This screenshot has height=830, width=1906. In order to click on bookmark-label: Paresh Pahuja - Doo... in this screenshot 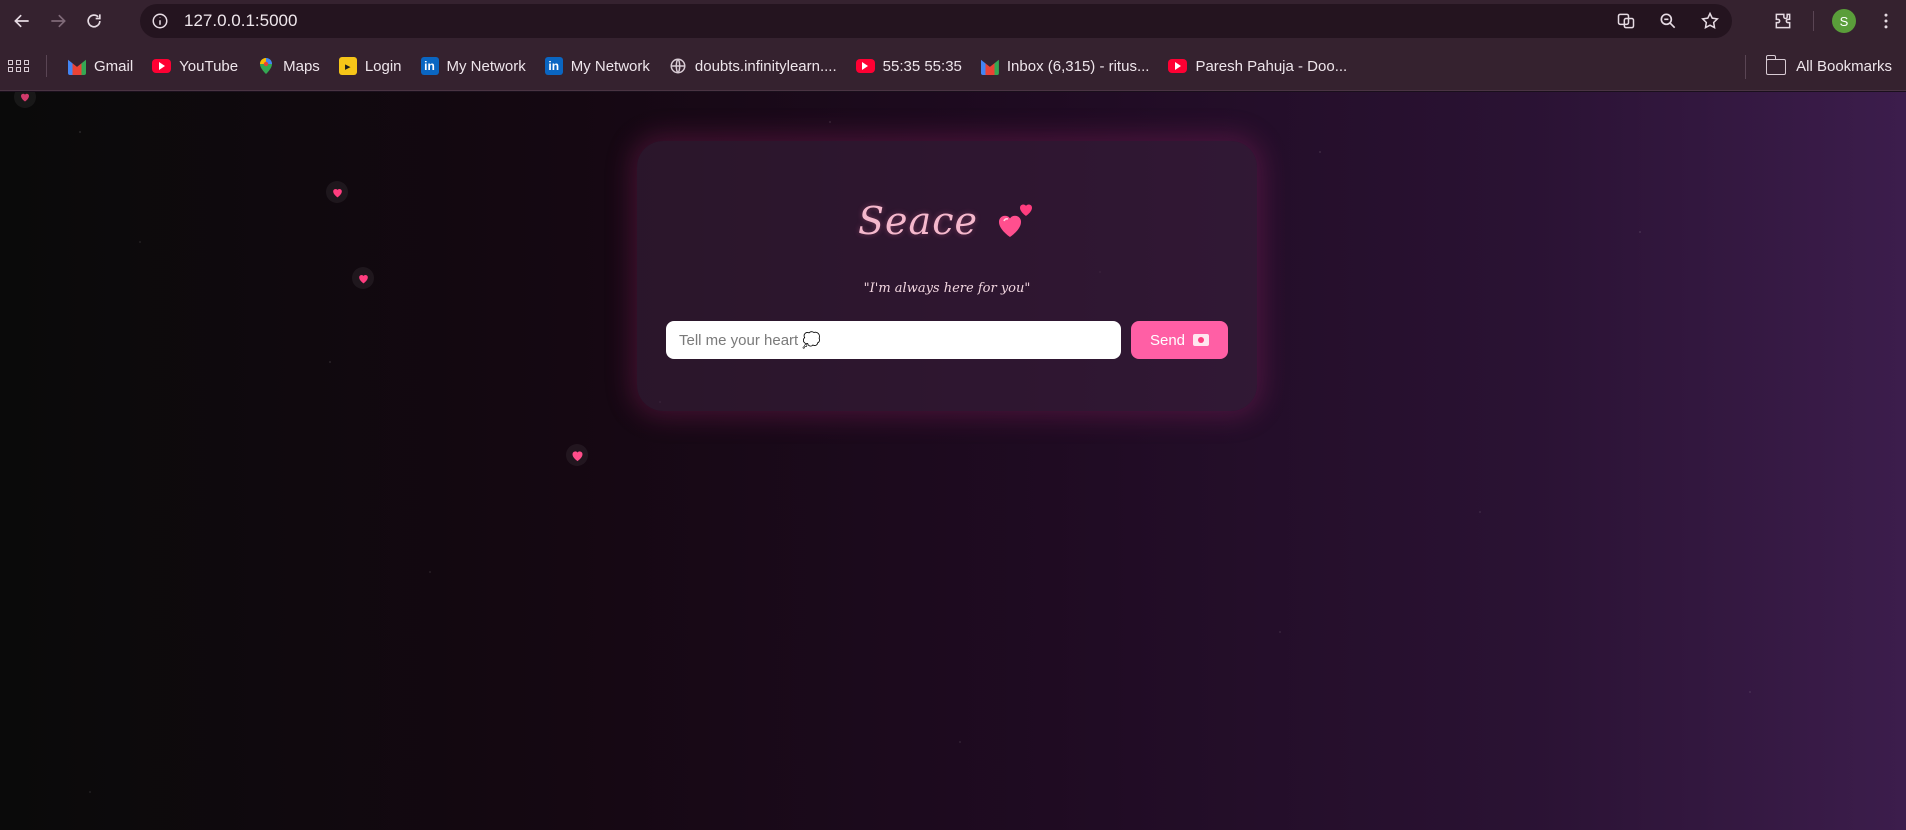, I will do `click(1271, 66)`.